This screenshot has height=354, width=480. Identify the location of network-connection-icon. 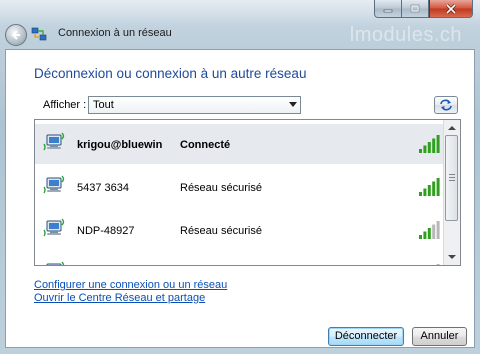
(39, 34).